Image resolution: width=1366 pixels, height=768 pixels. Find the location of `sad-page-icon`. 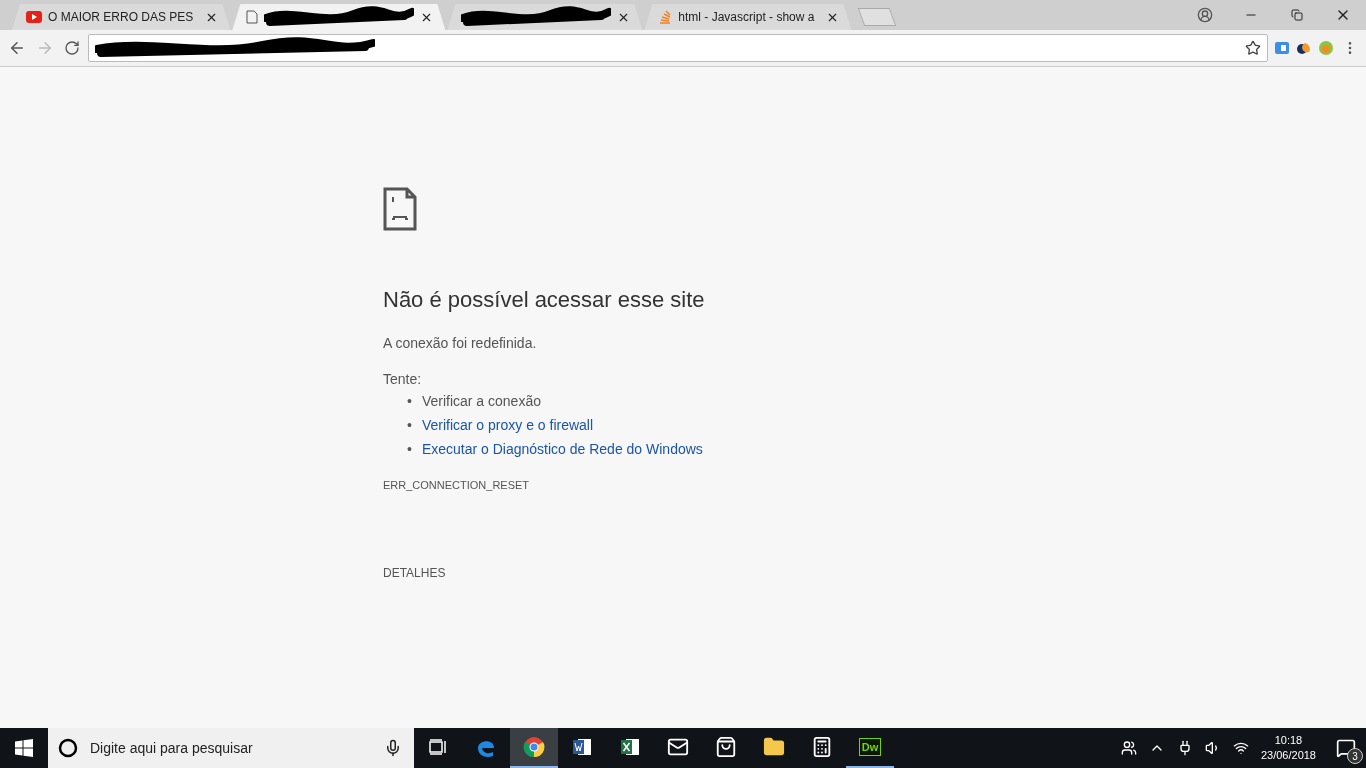

sad-page-icon is located at coordinates (400, 209).